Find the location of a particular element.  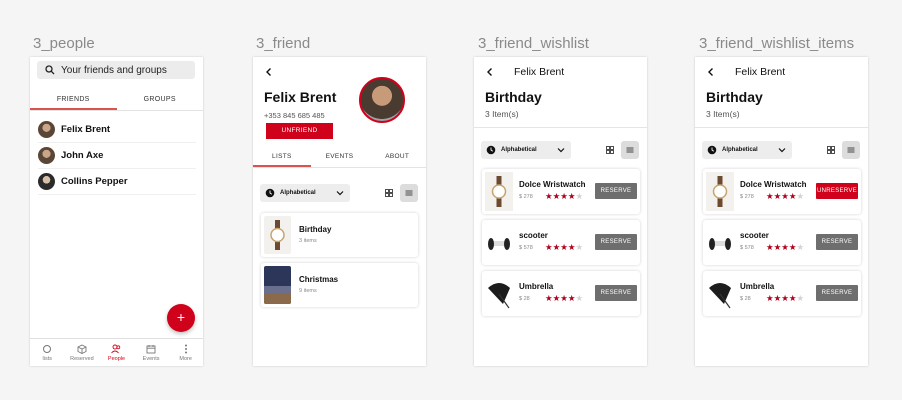

frame-title-people: 3_people is located at coordinates (64, 43).